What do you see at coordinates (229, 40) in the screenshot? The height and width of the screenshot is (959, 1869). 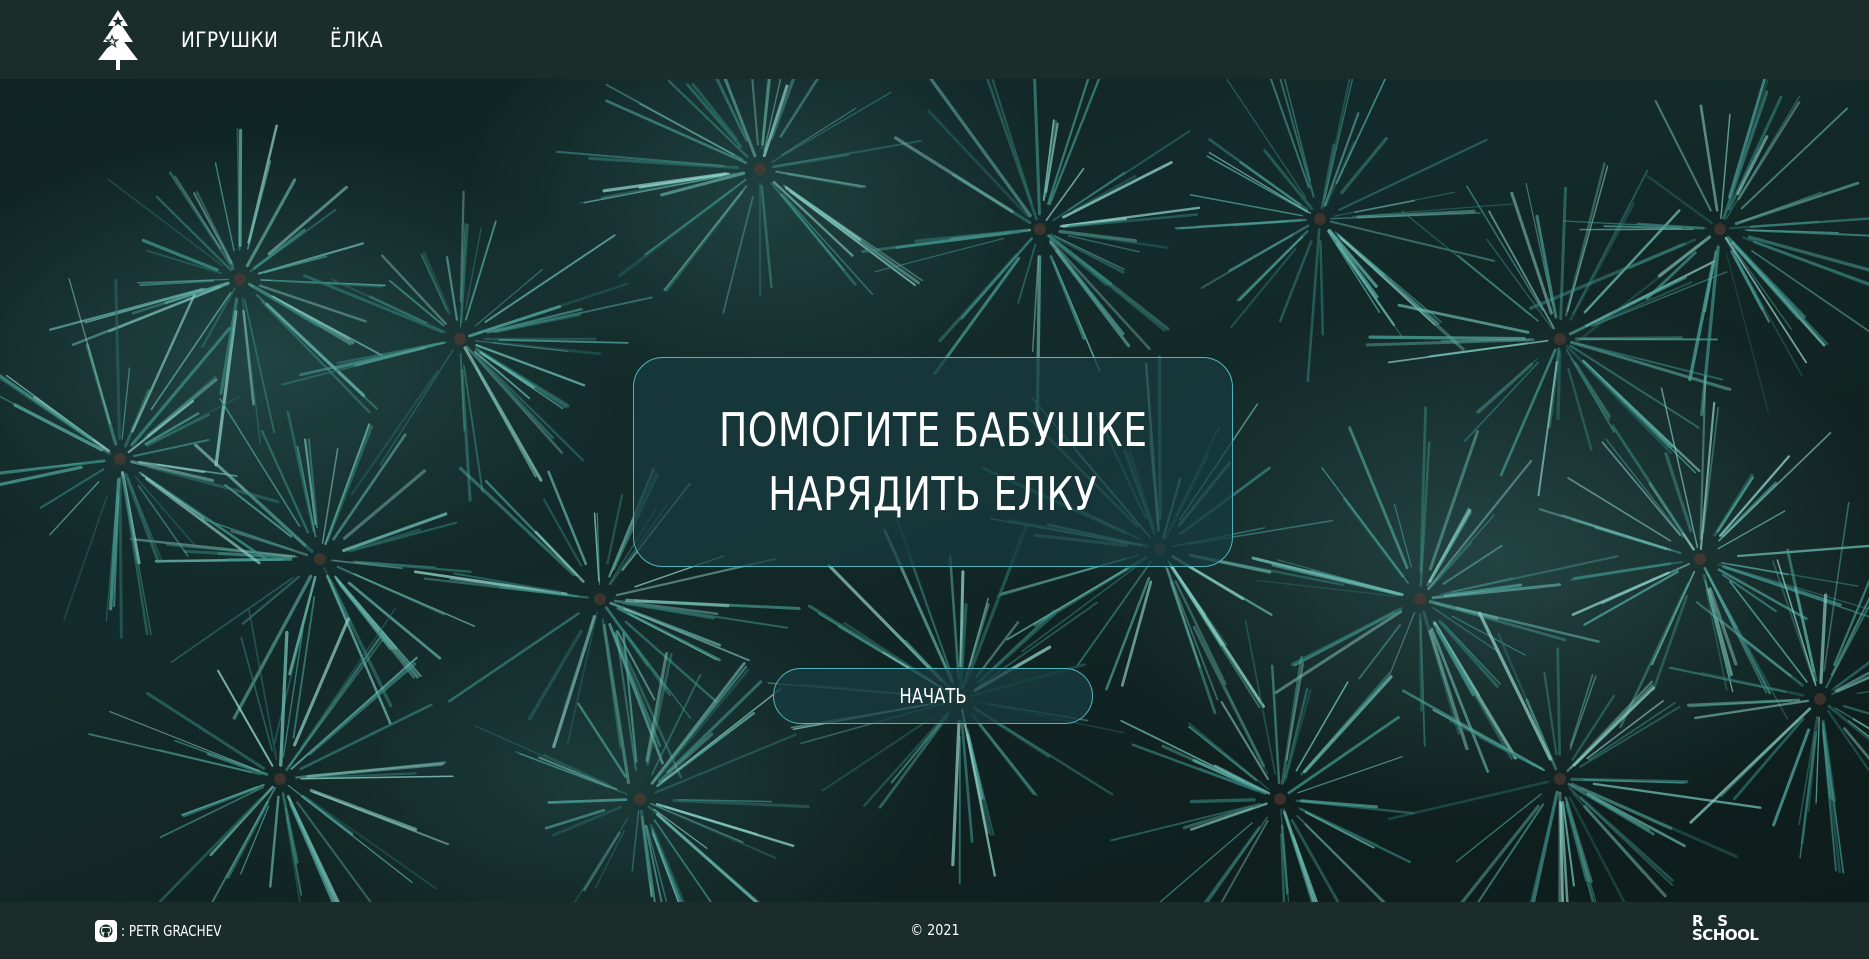 I see `nav-link-toys: ИГРУШКИ` at bounding box center [229, 40].